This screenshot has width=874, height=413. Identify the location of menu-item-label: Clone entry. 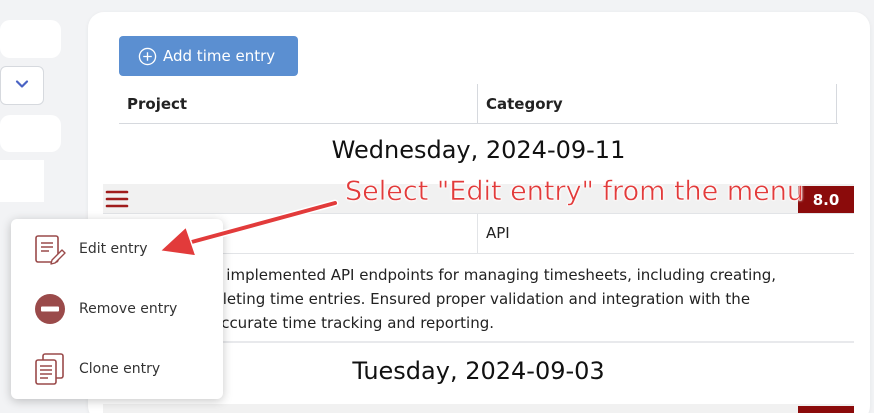
(120, 369).